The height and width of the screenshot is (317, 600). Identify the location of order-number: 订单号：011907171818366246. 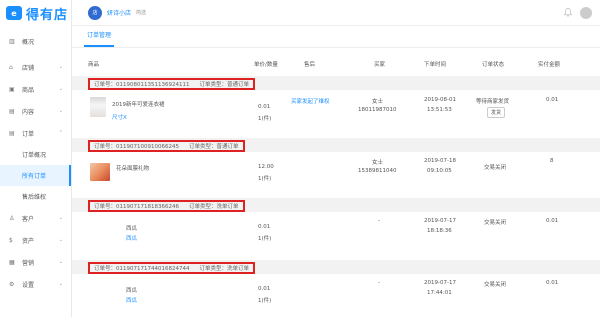
(136, 206).